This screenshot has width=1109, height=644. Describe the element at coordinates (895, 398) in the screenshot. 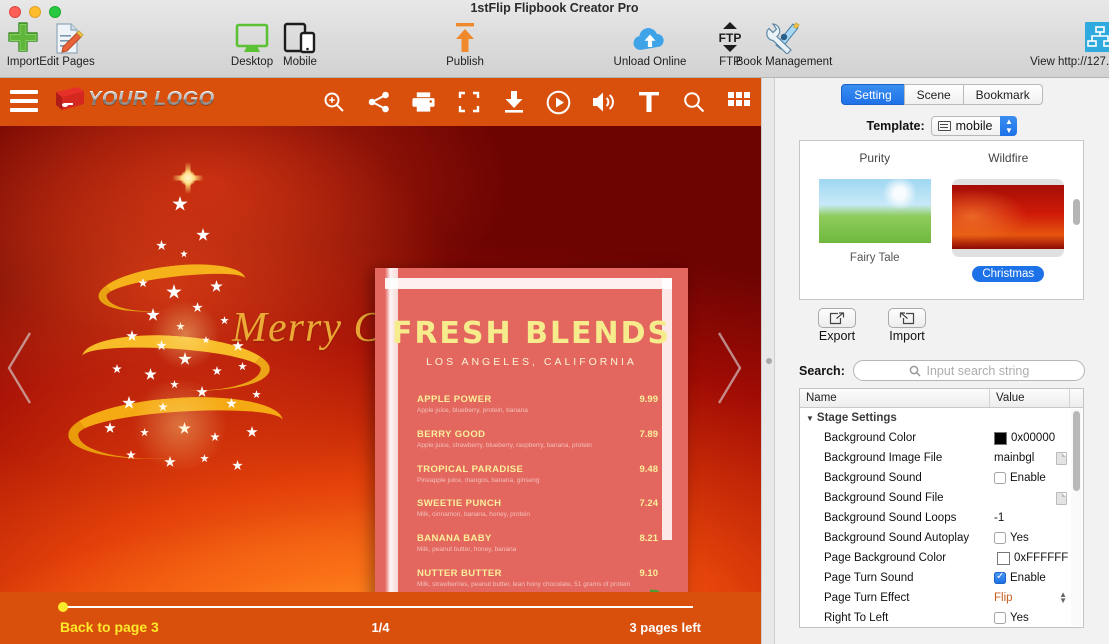

I see `column-header-name: Name` at that location.